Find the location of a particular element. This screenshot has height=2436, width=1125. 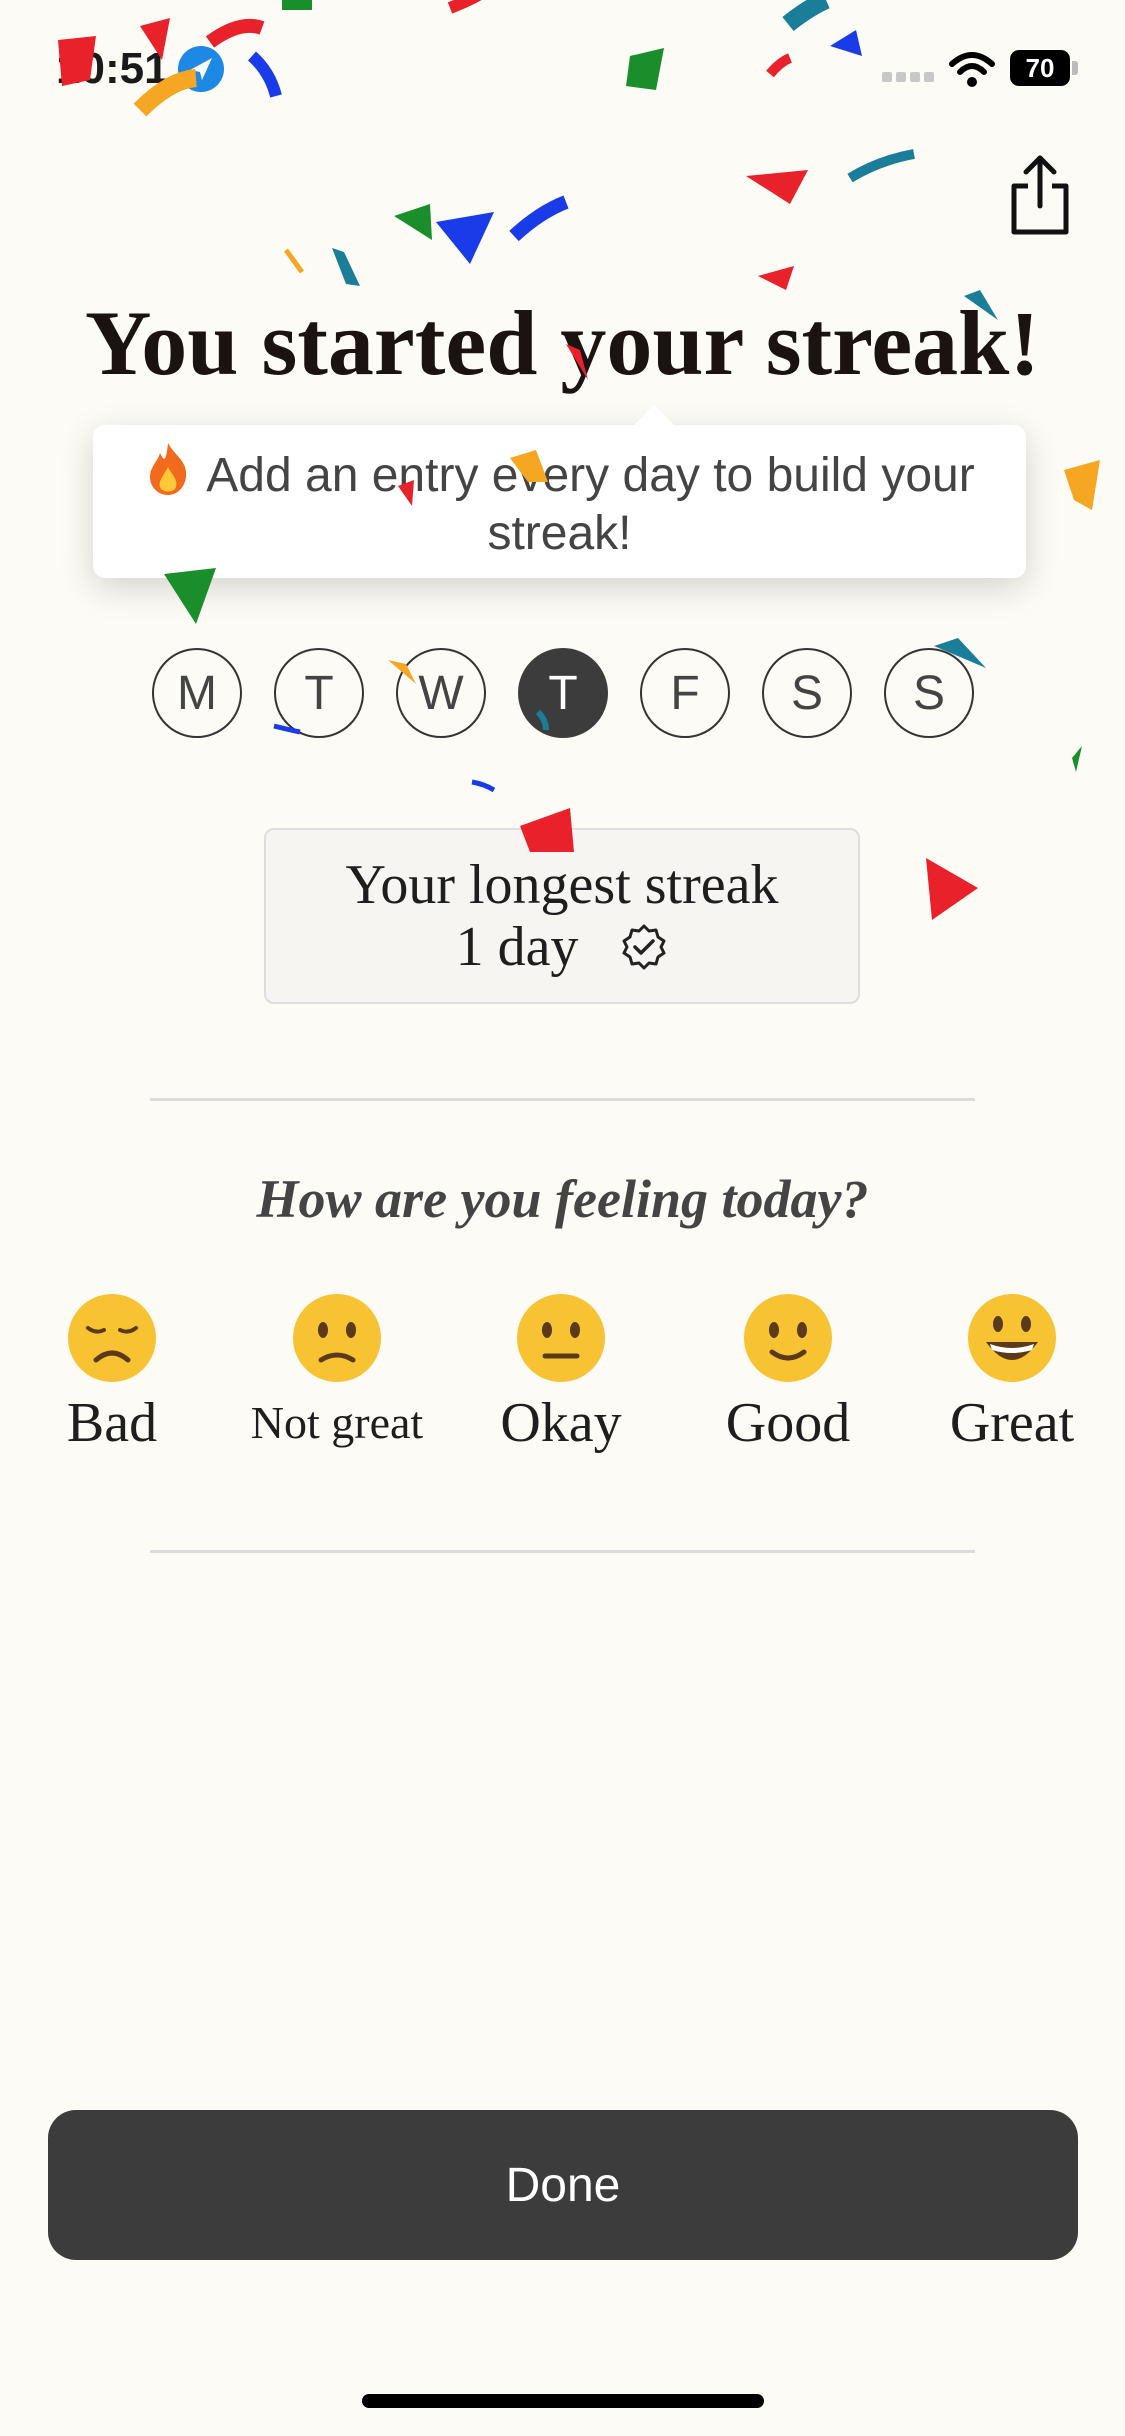

mood-selector: Bad Not great Okay Good Great is located at coordinates (562, 1382).